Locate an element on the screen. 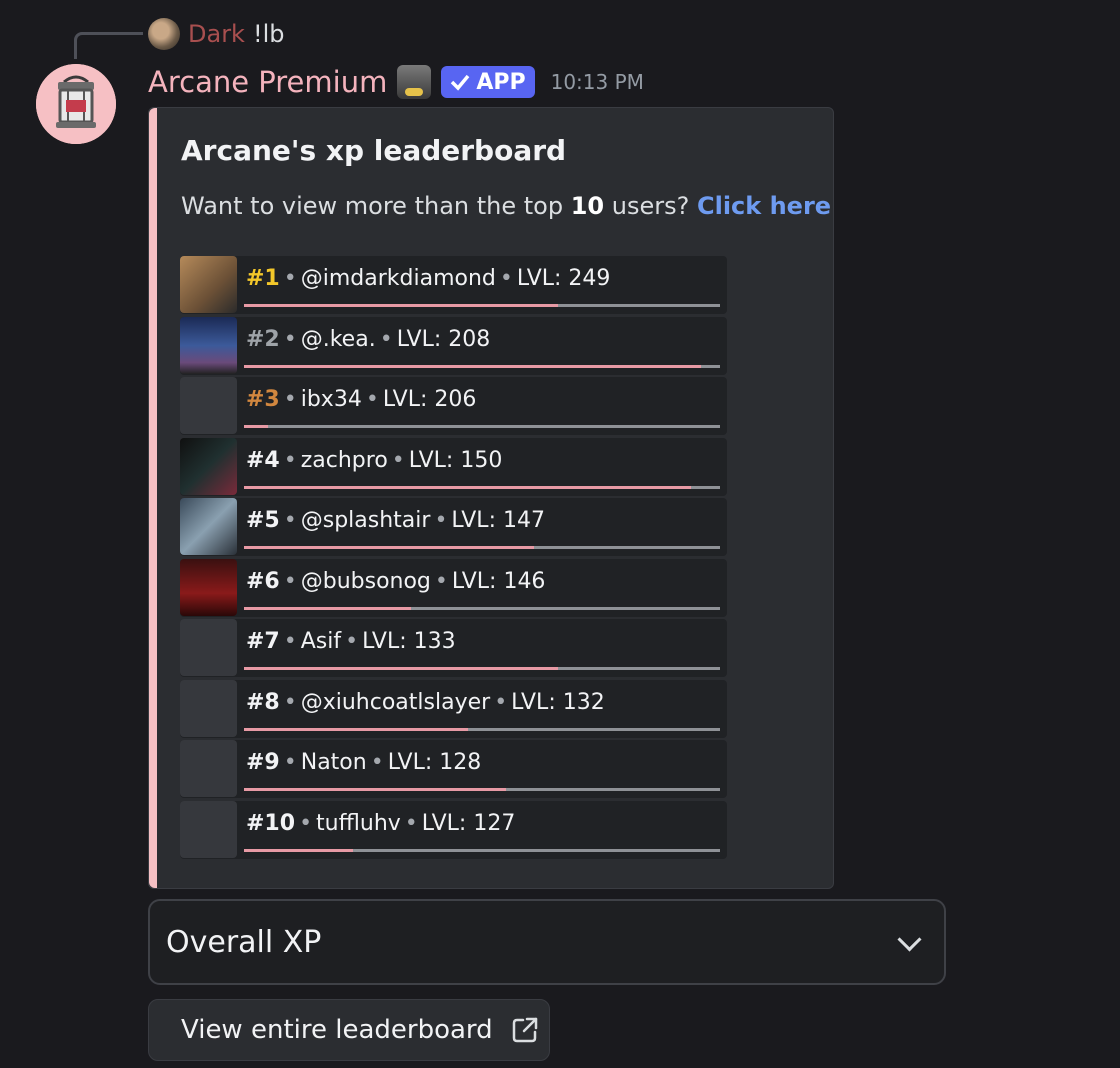  rank-label: #1 is located at coordinates (263, 278).